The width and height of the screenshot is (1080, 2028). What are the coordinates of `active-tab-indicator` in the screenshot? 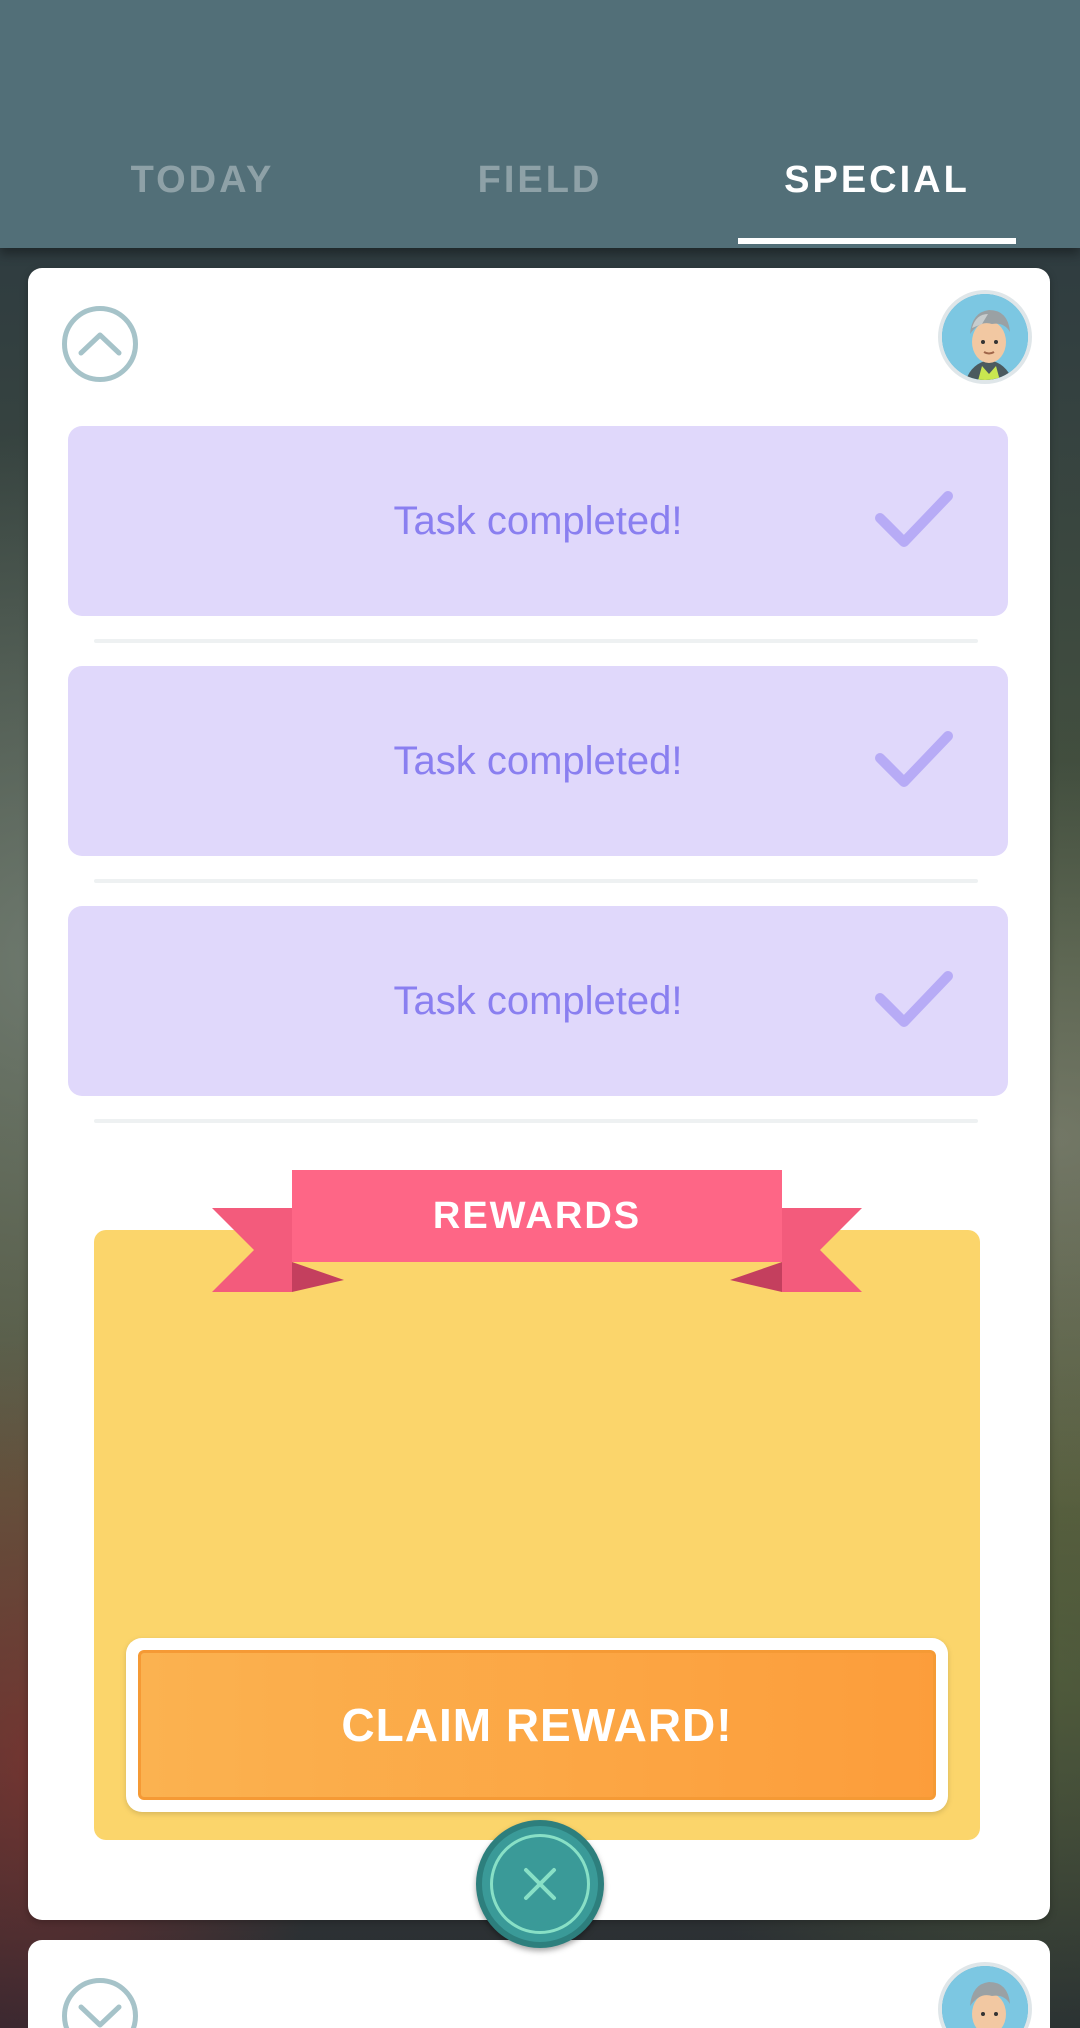 It's located at (877, 241).